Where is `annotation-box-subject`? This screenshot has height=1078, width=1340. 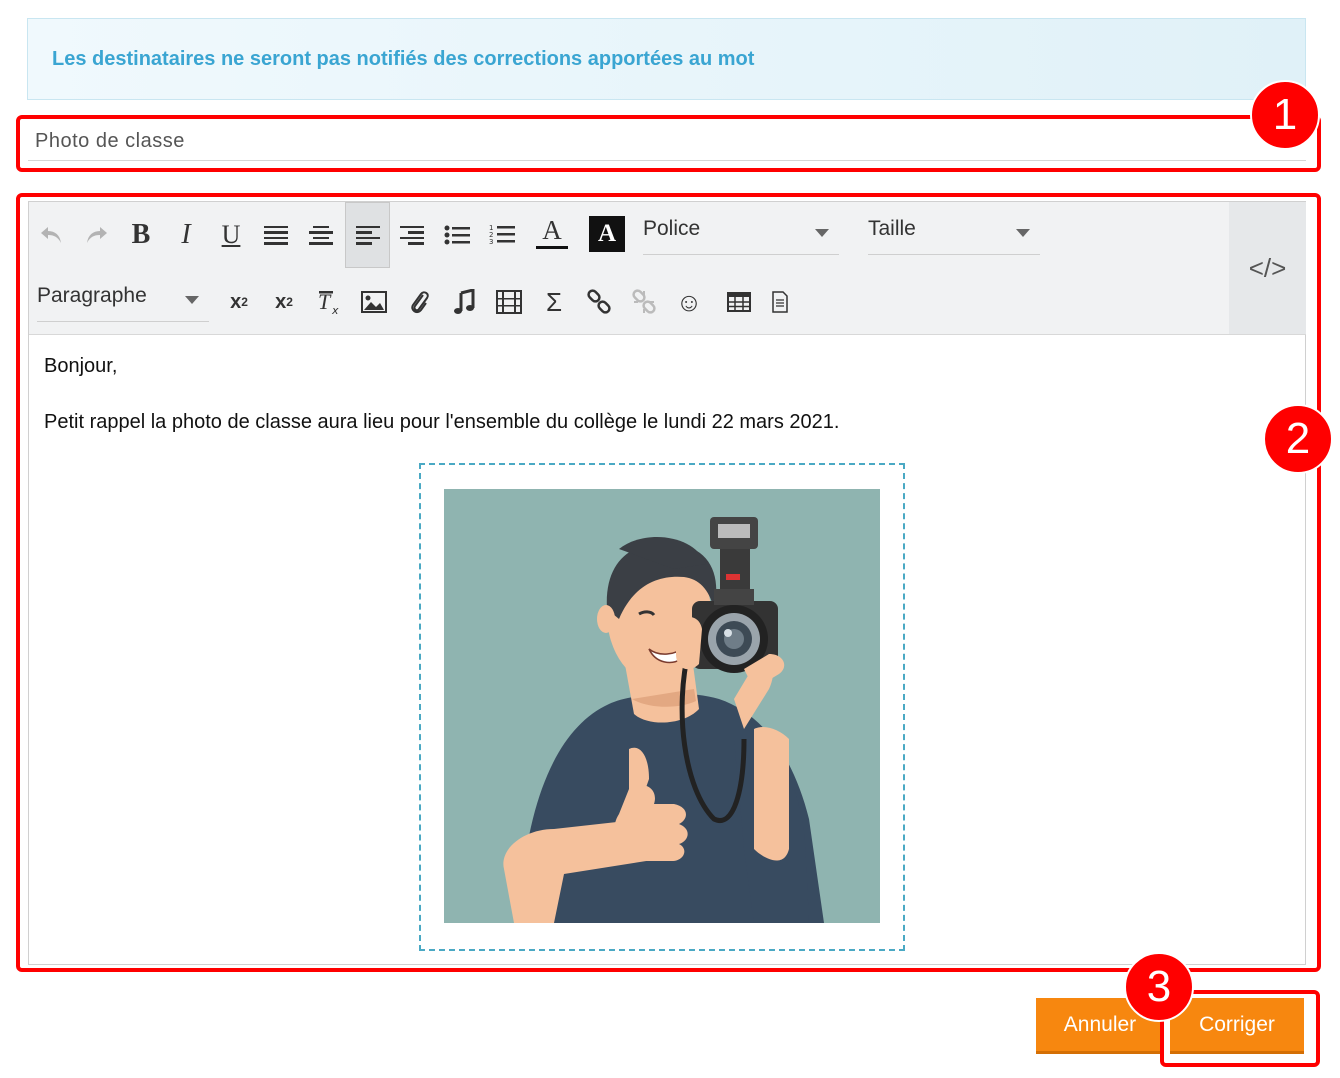
annotation-box-subject is located at coordinates (668, 143).